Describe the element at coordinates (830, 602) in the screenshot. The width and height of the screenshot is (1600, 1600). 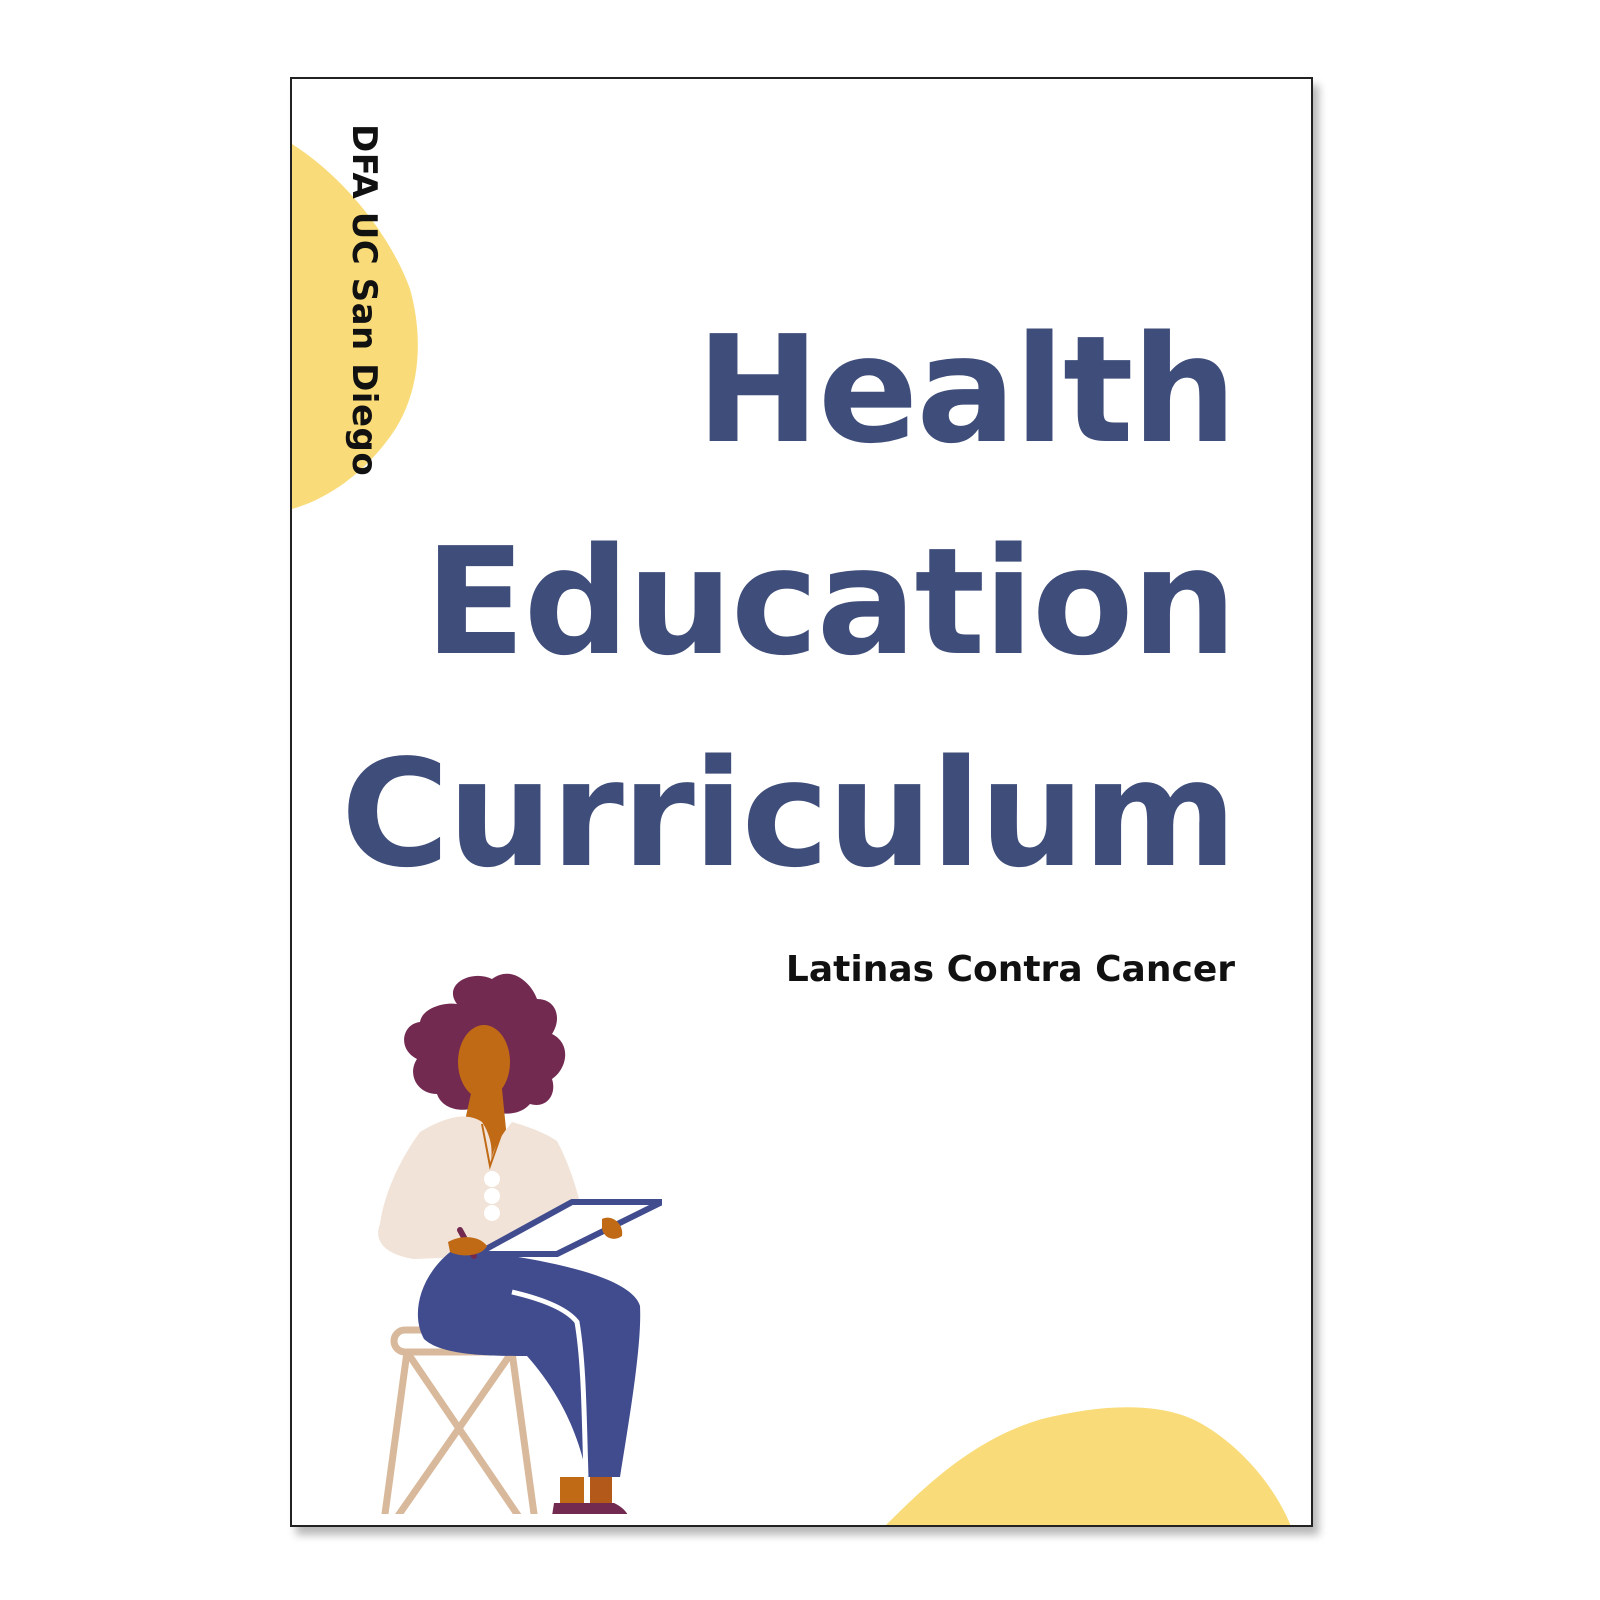
I see `title-line: Education` at that location.